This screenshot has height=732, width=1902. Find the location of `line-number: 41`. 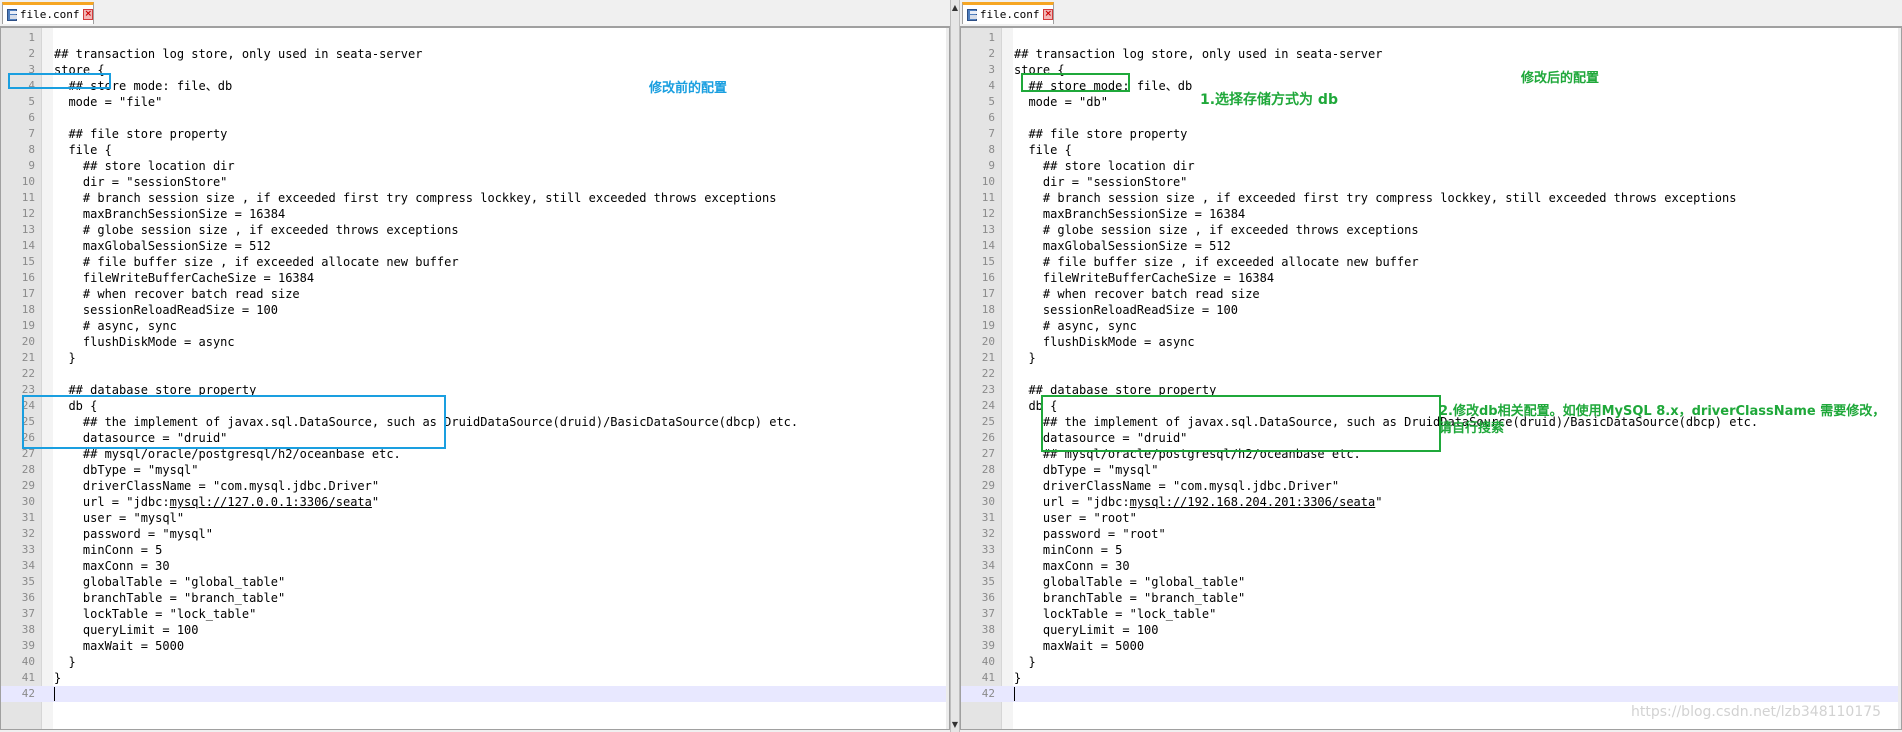

line-number: 41 is located at coordinates (988, 677).